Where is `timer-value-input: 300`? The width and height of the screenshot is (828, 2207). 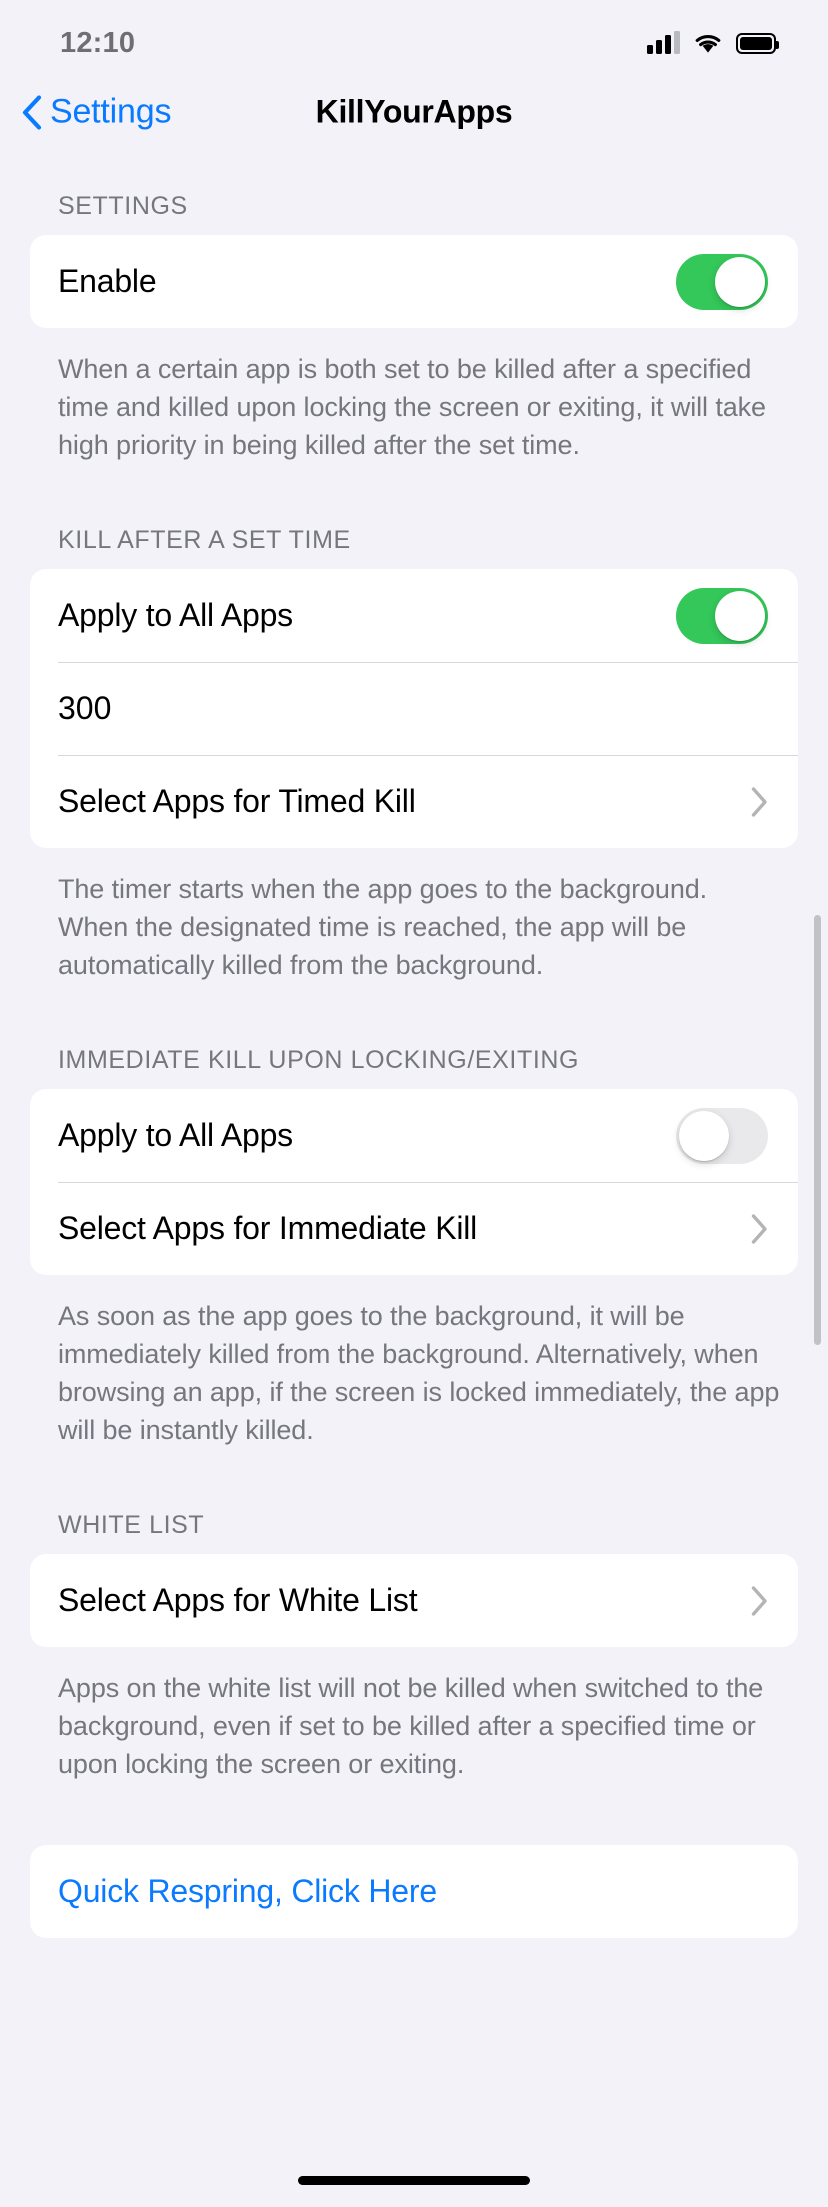 timer-value-input: 300 is located at coordinates (413, 708).